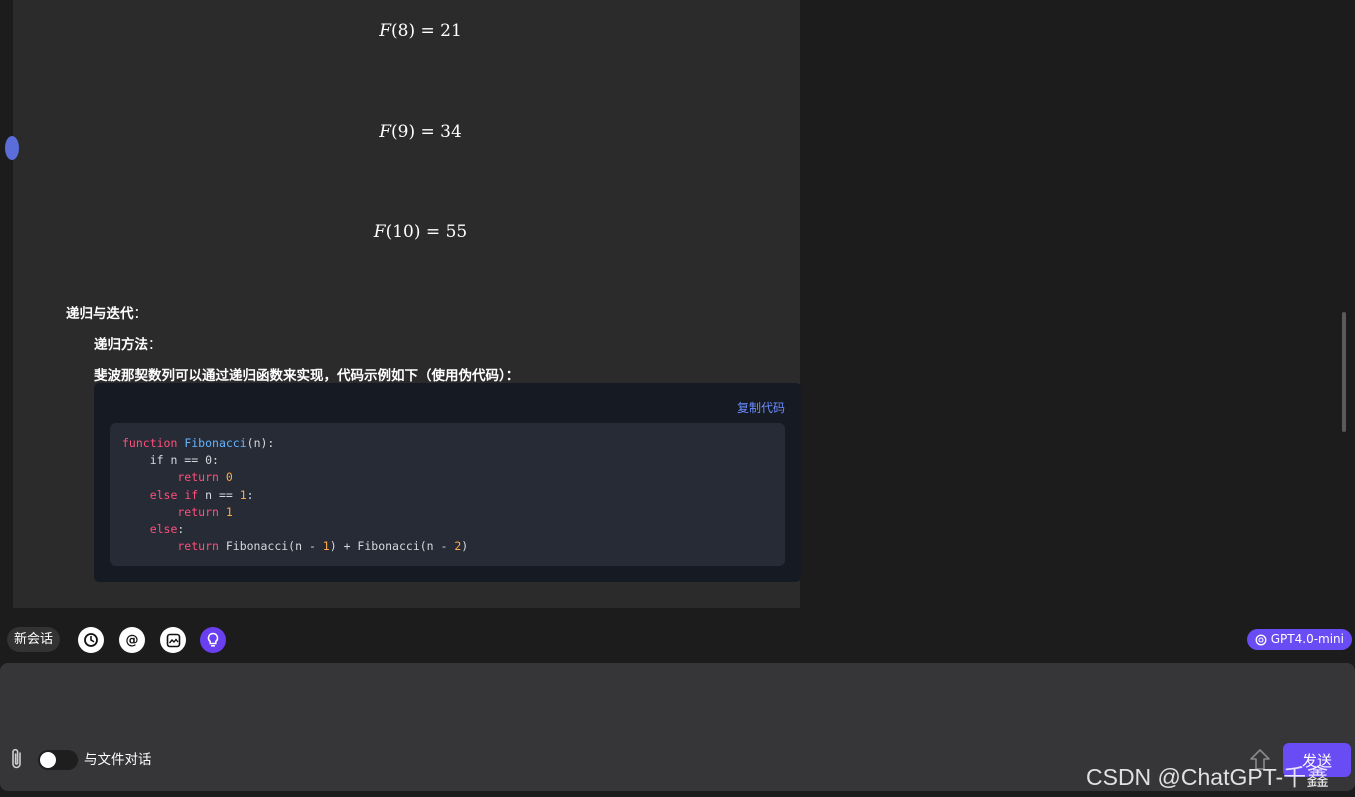  Describe the element at coordinates (420, 31) in the screenshot. I see `formula-f8: F(8) = 21` at that location.